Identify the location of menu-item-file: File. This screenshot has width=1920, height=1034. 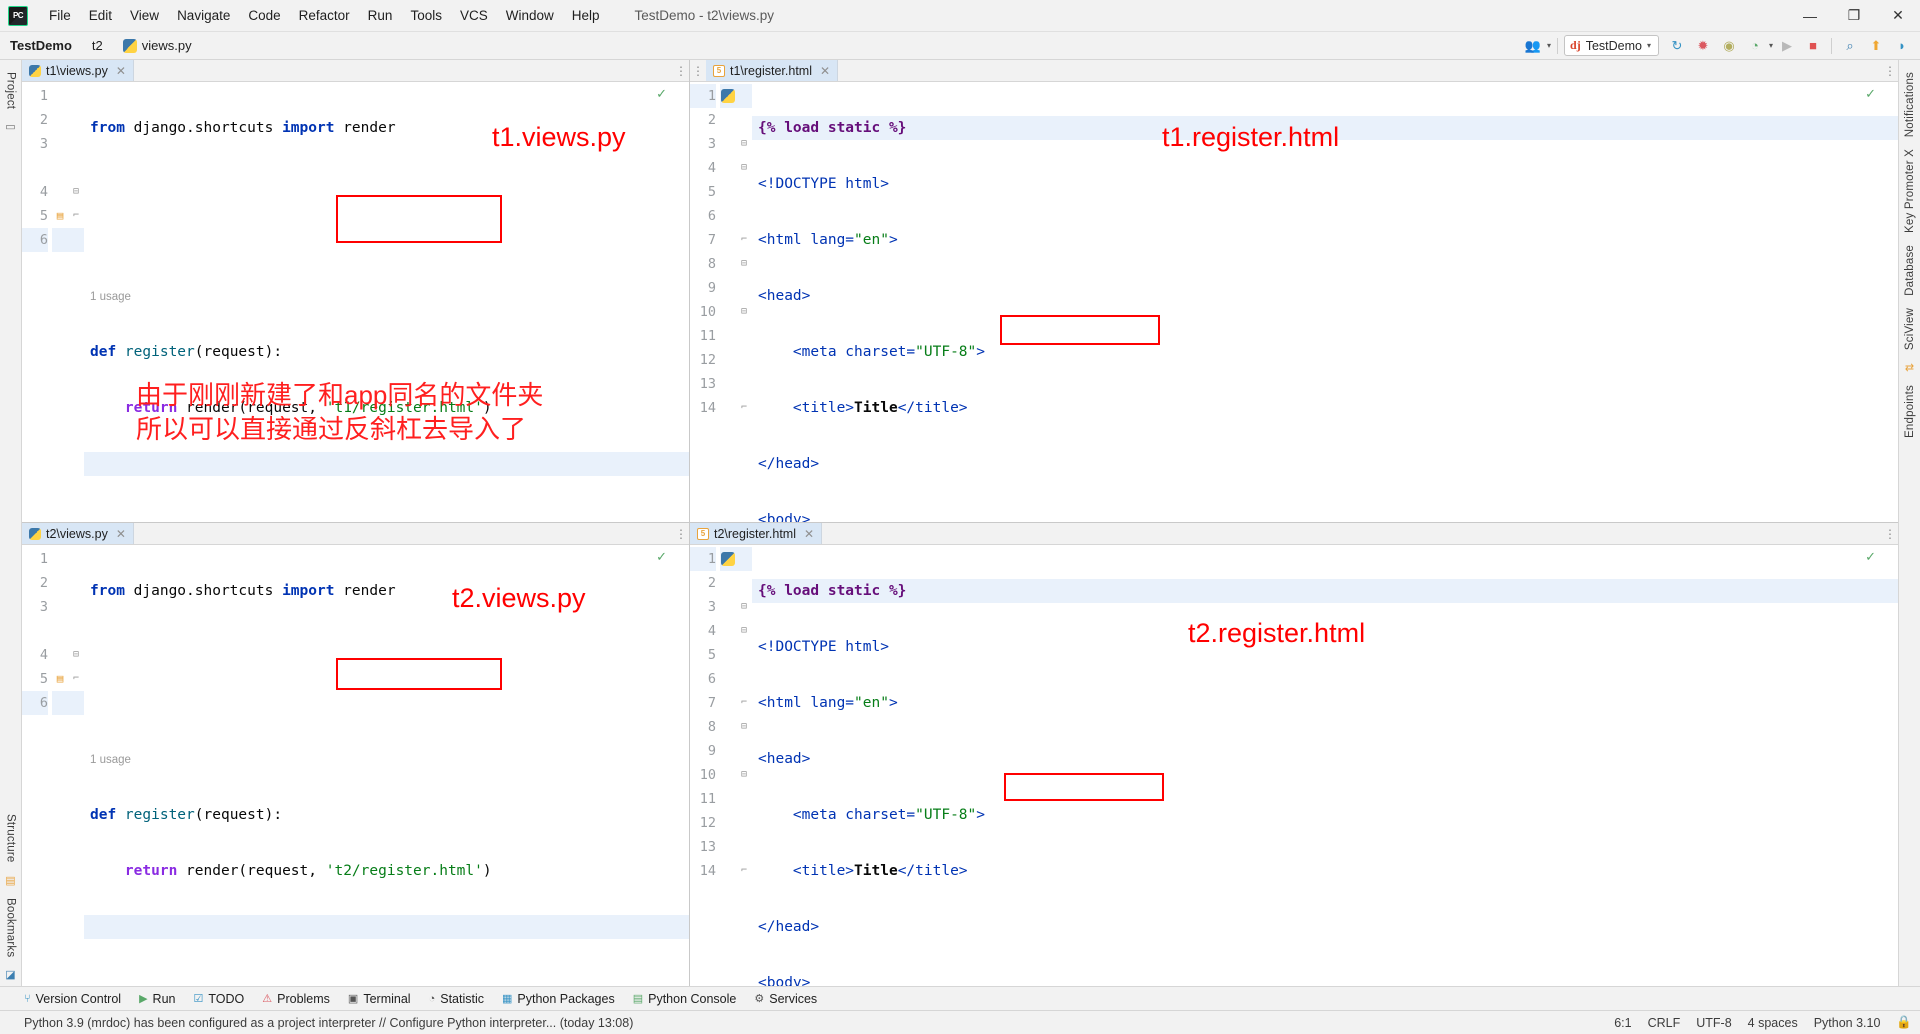
(60, 15).